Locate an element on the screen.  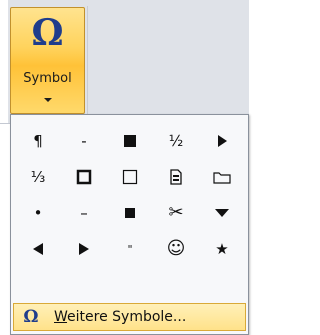
pilcrow-icon: ¶ is located at coordinates (38, 140).